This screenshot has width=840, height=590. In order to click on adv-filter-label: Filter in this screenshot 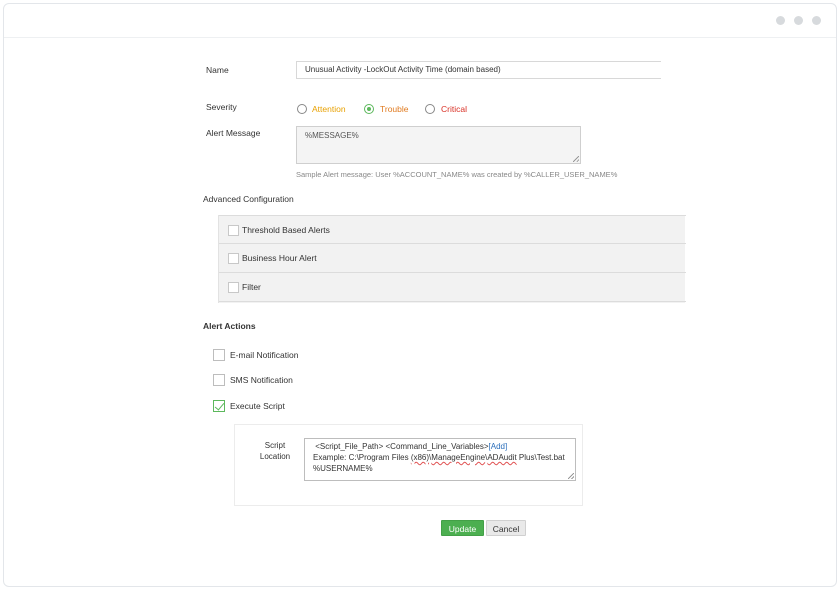, I will do `click(251, 287)`.